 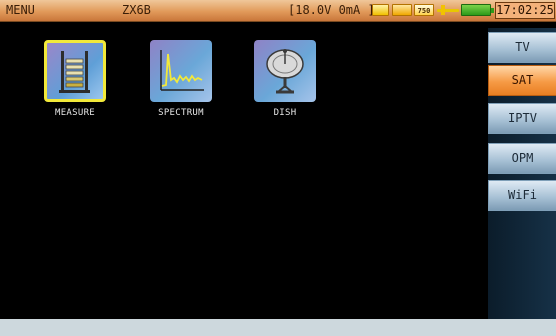 I want to click on screen-title: MENU, so click(x=20, y=10).